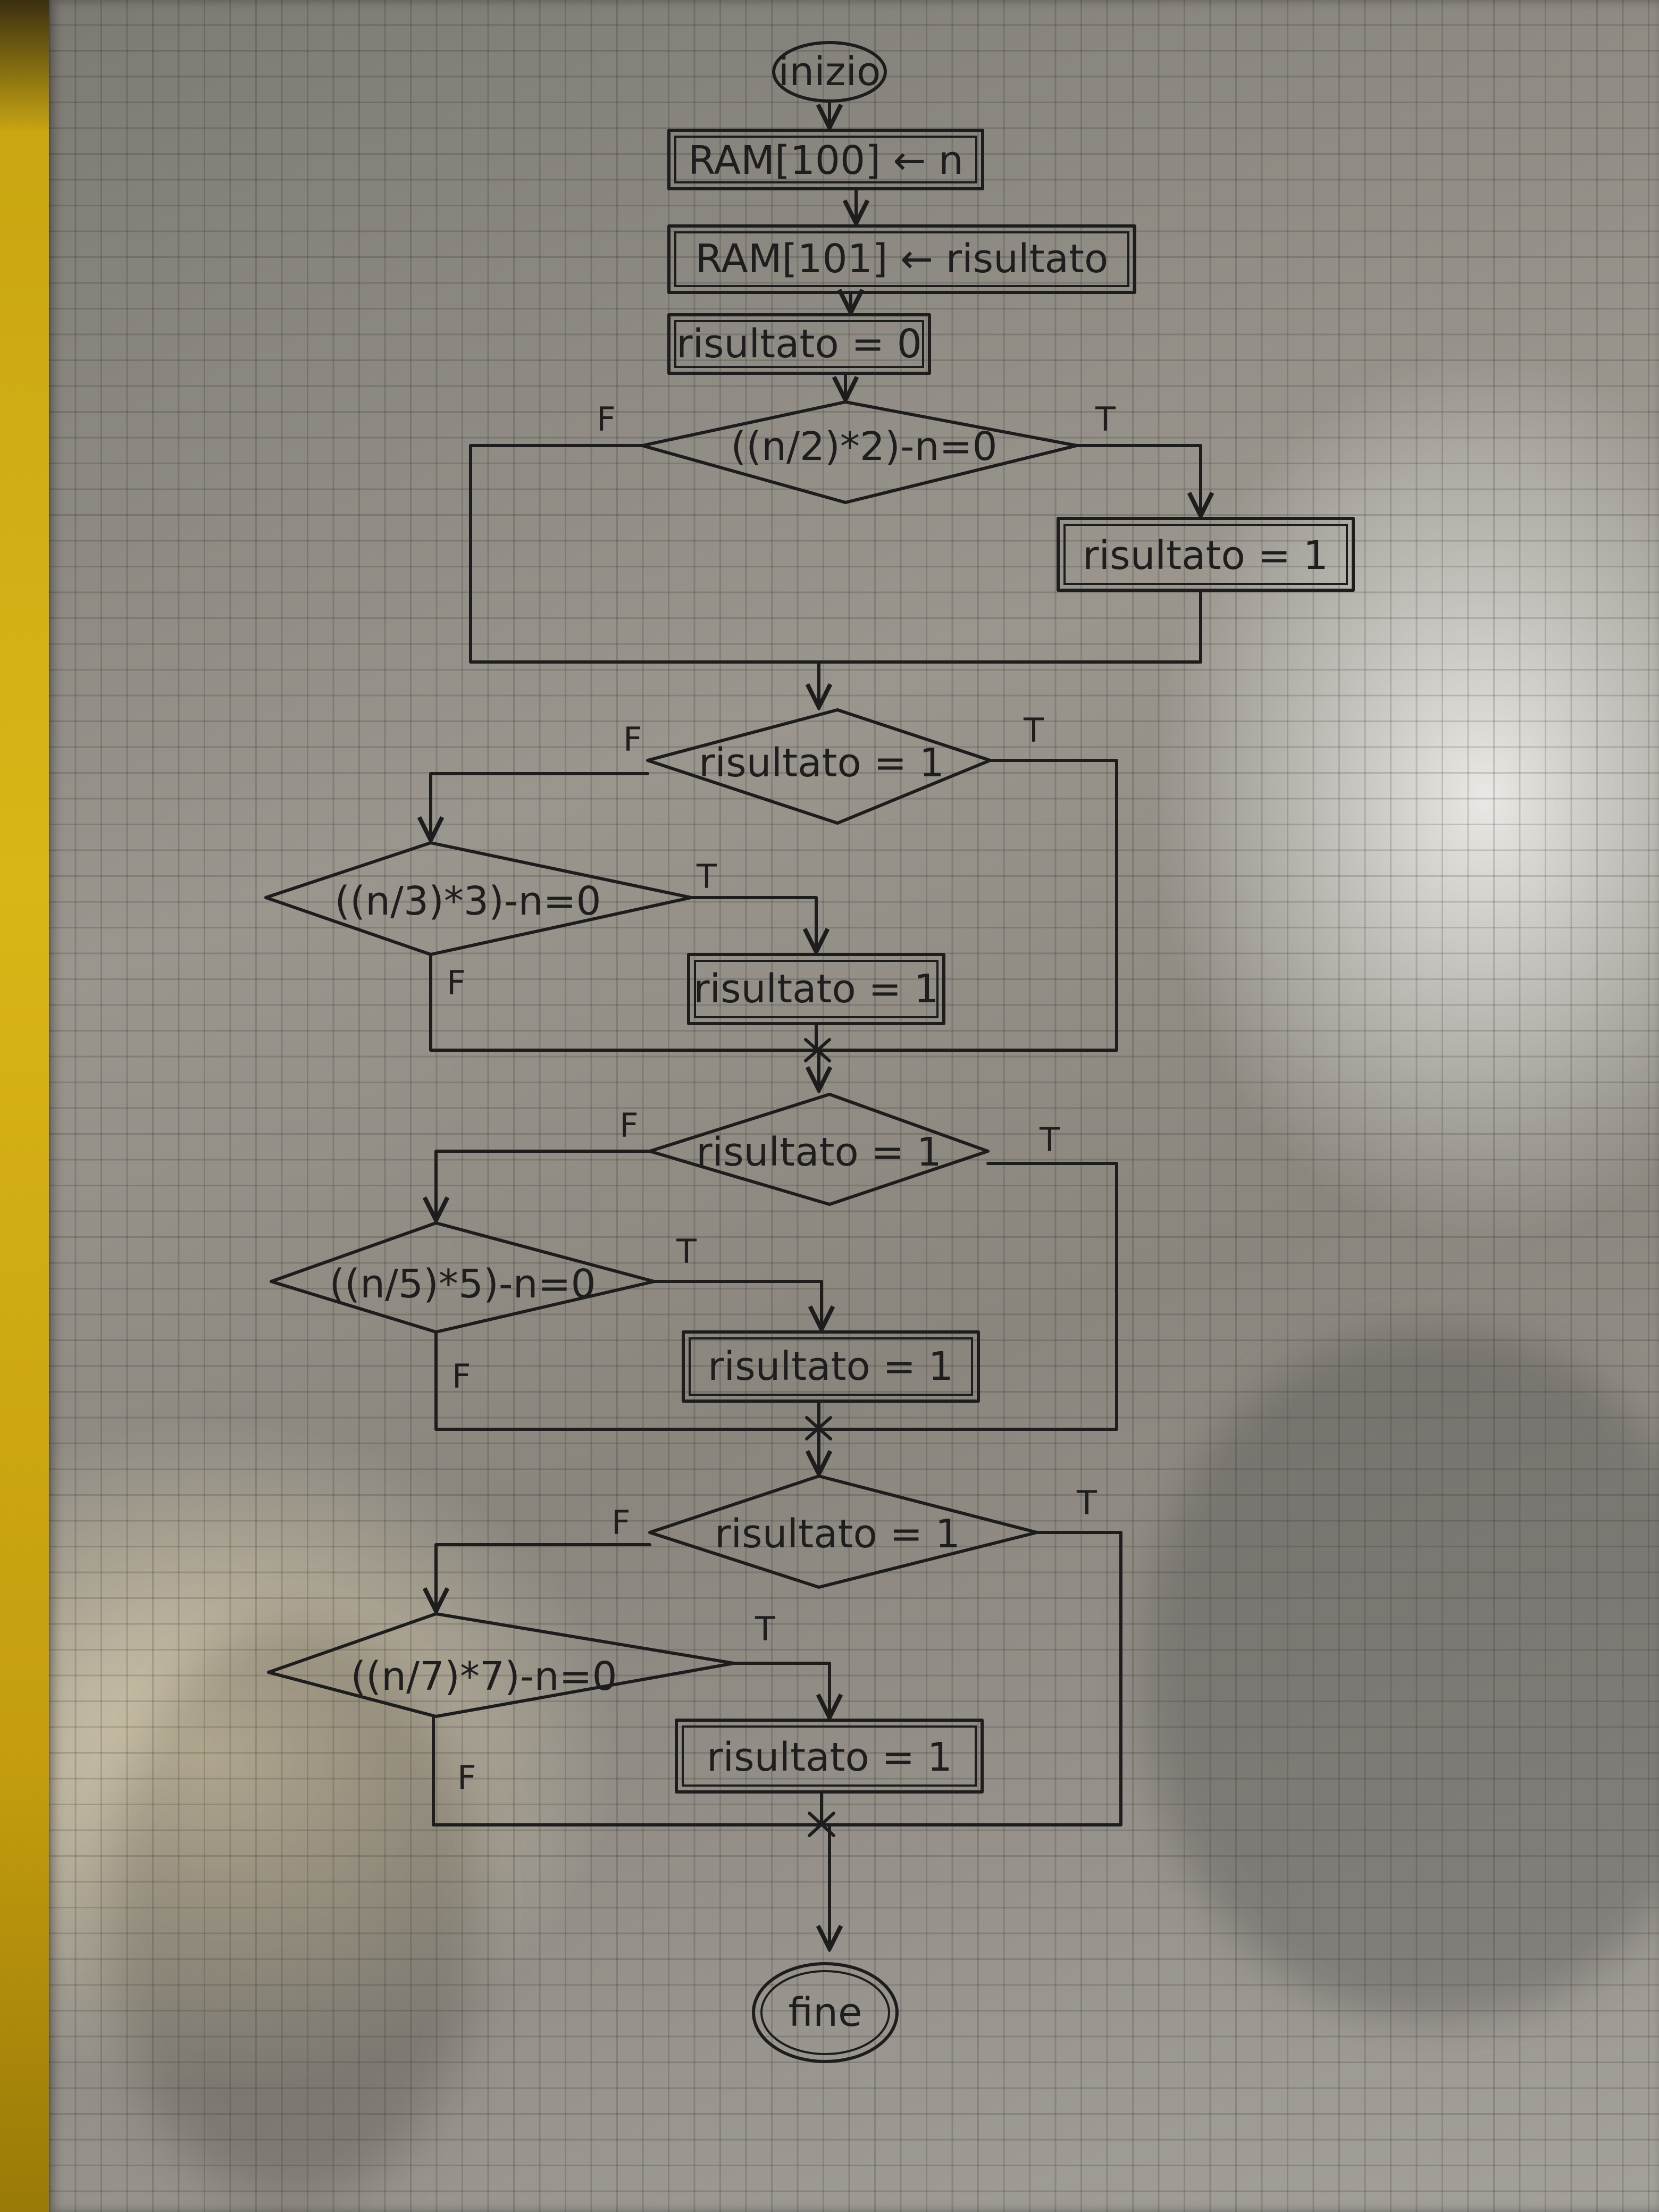 Image resolution: width=1659 pixels, height=2212 pixels. Describe the element at coordinates (483, 1676) in the screenshot. I see `test-div7-label: ((n/7)*7)-n=0` at that location.